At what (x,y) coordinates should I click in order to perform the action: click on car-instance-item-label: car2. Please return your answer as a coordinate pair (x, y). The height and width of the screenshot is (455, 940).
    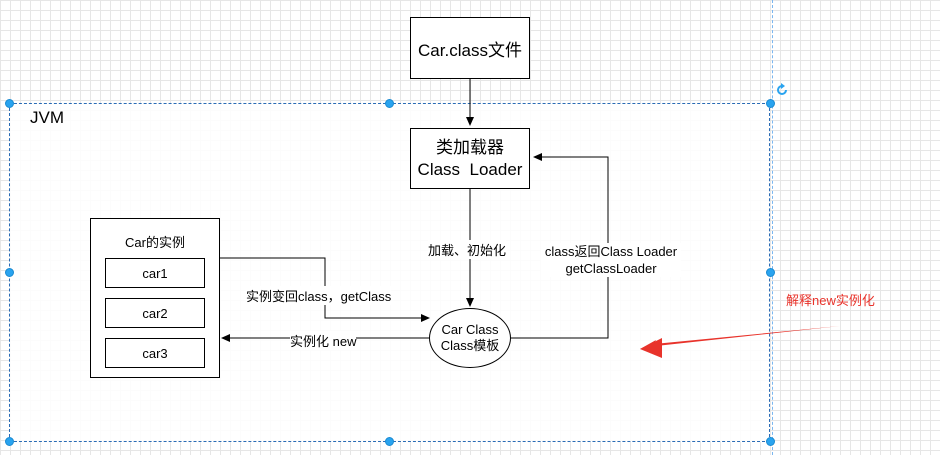
    Looking at the image, I should click on (155, 313).